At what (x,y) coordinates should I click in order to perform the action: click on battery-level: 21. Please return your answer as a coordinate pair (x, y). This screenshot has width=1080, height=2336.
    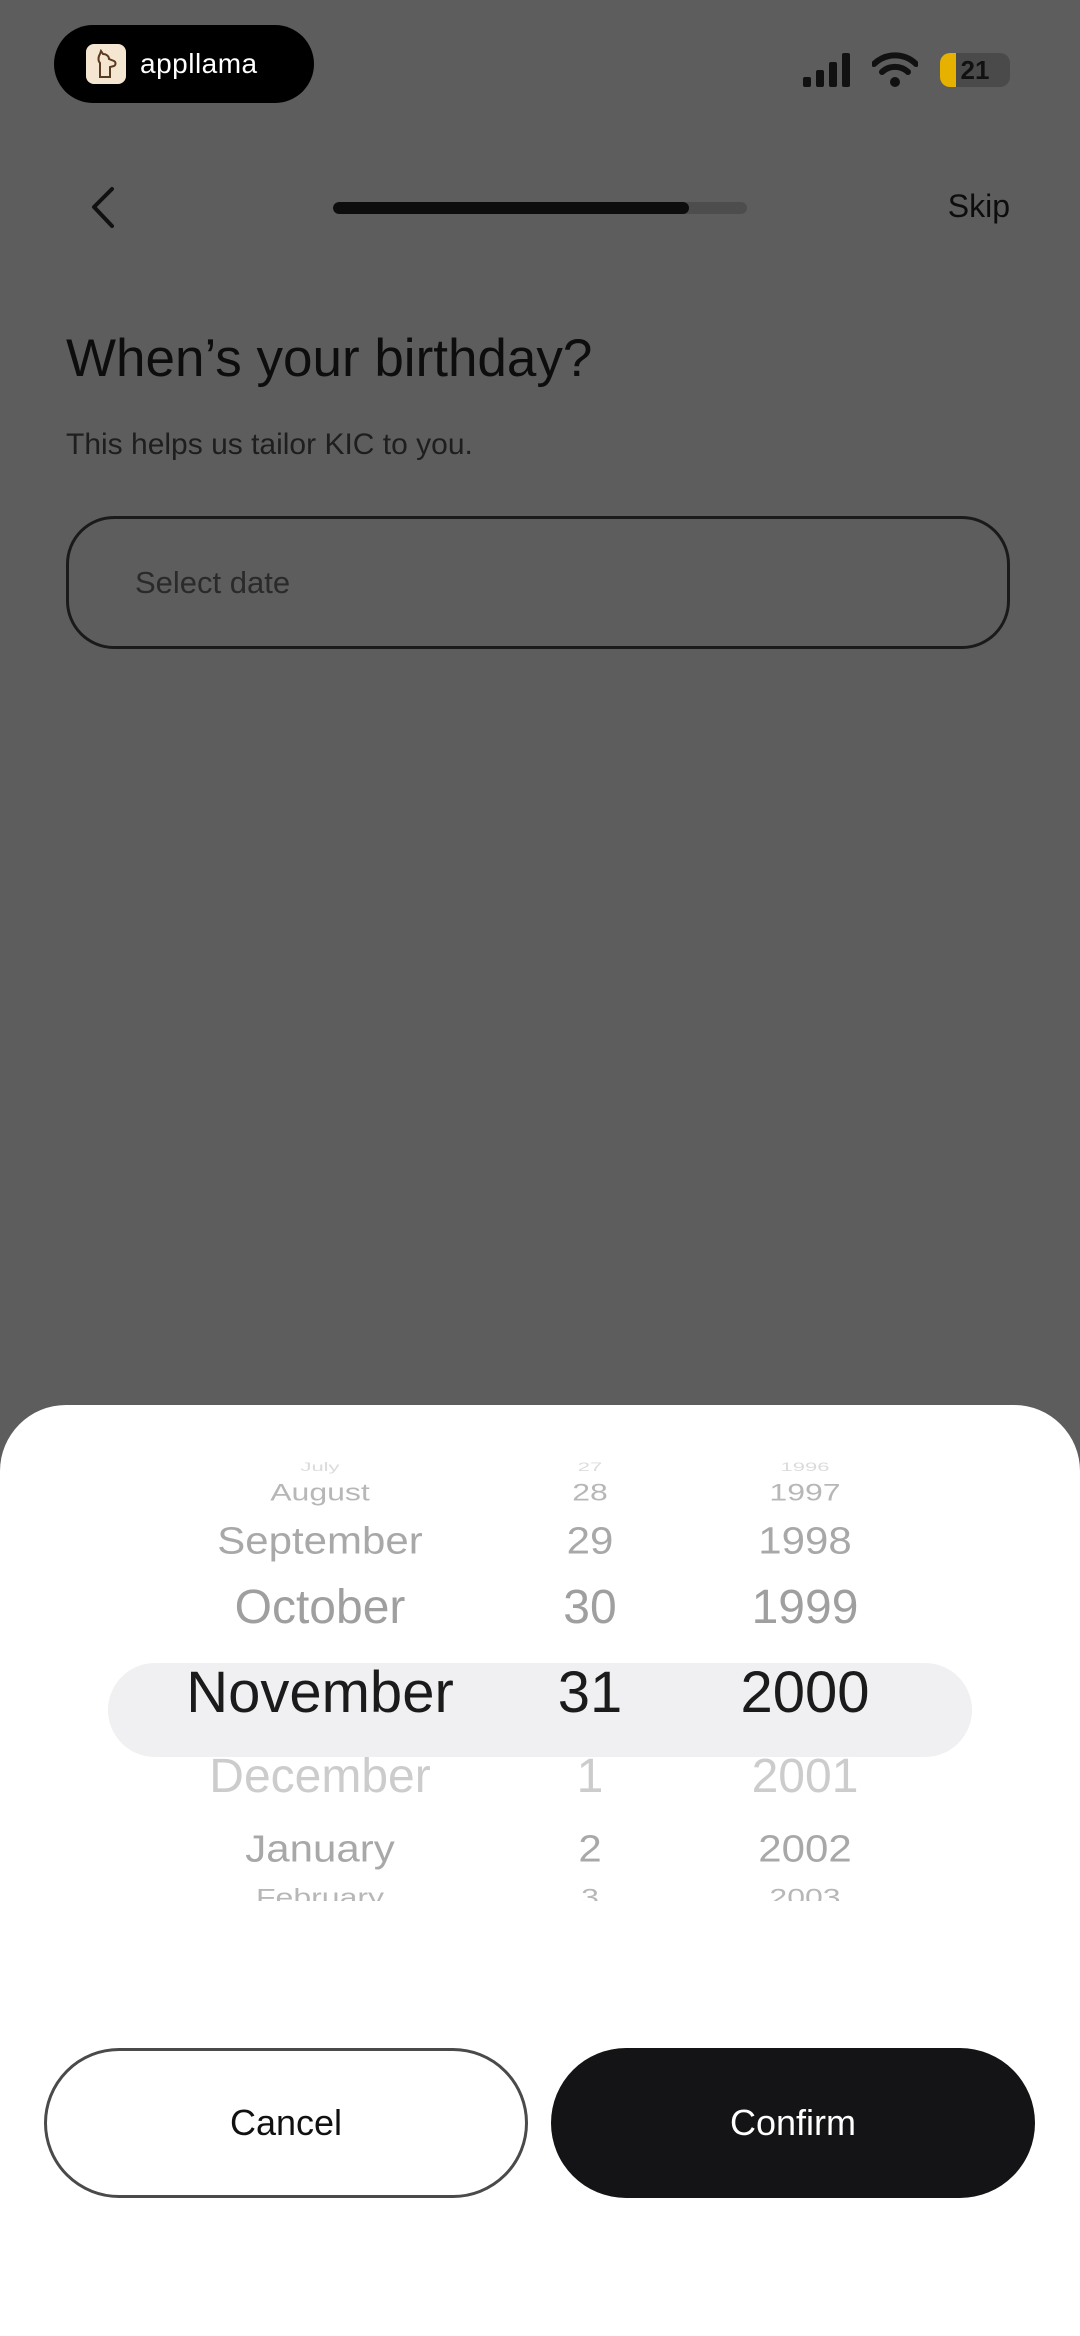
    Looking at the image, I should click on (975, 69).